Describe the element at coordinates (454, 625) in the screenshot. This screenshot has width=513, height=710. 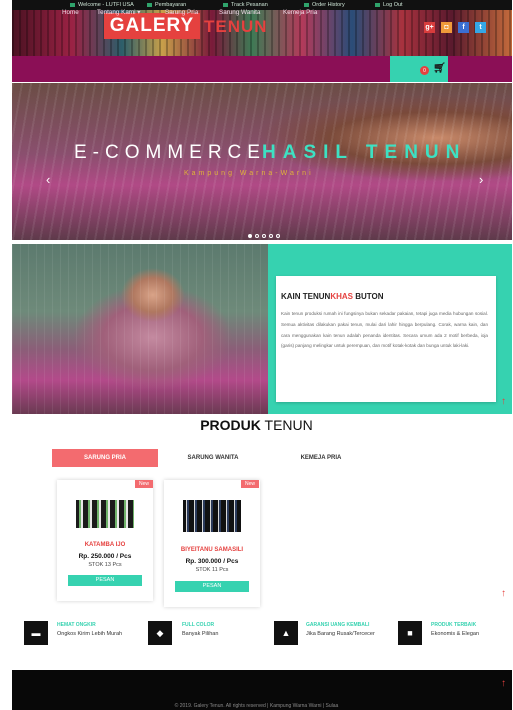
I see `feature-title: PRODUK TERBAIK` at that location.